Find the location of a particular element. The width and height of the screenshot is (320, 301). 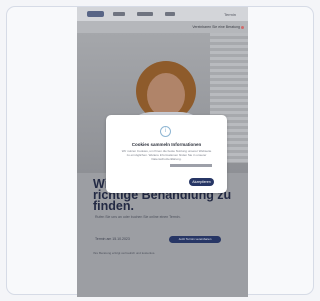

site-logo is located at coordinates (95, 14).